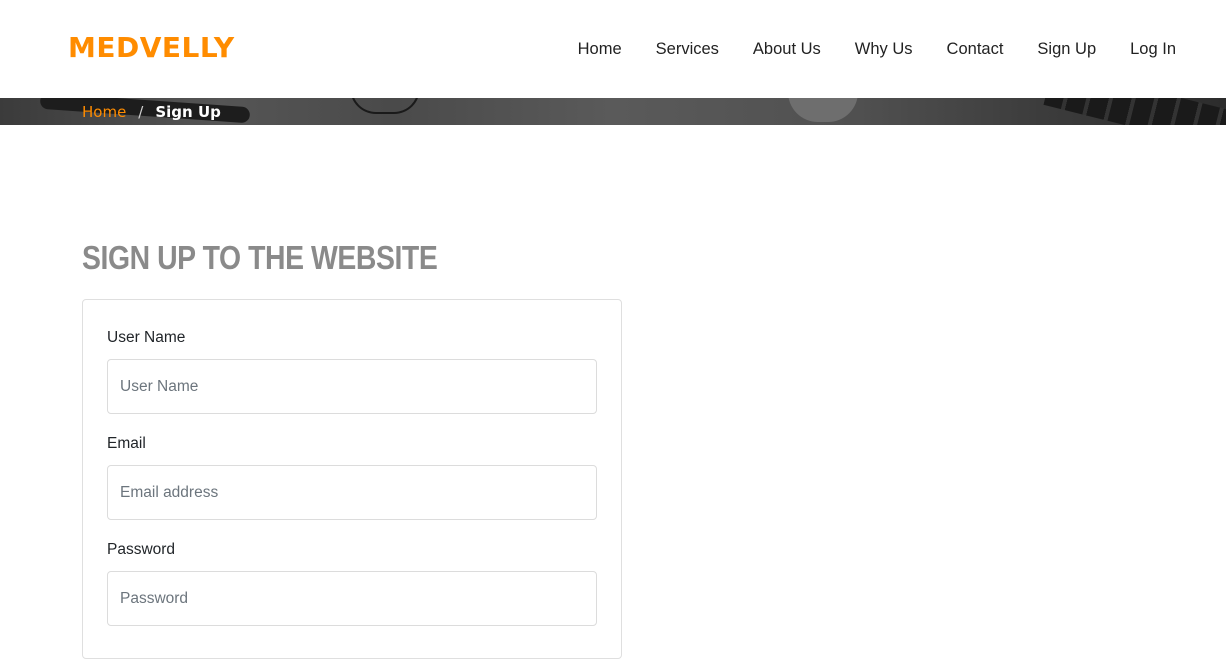 This screenshot has width=1226, height=659. I want to click on page-title: SIGN UP TO THE WEBSITE, so click(260, 257).